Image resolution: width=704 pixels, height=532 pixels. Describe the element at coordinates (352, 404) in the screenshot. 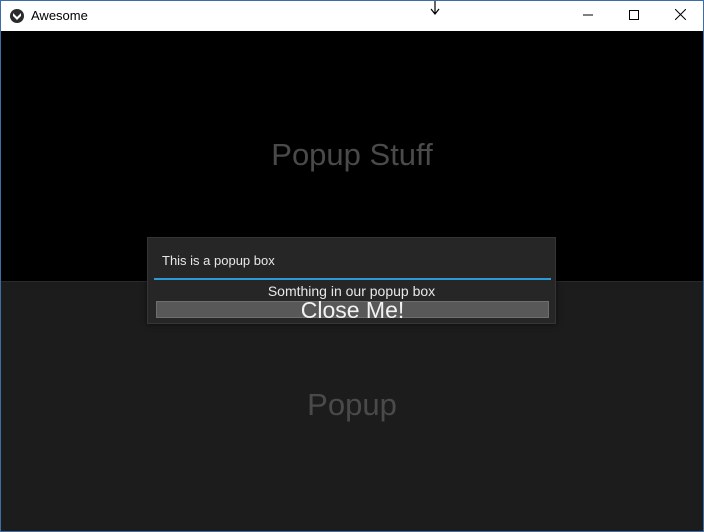

I see `popup-label: Popup` at that location.